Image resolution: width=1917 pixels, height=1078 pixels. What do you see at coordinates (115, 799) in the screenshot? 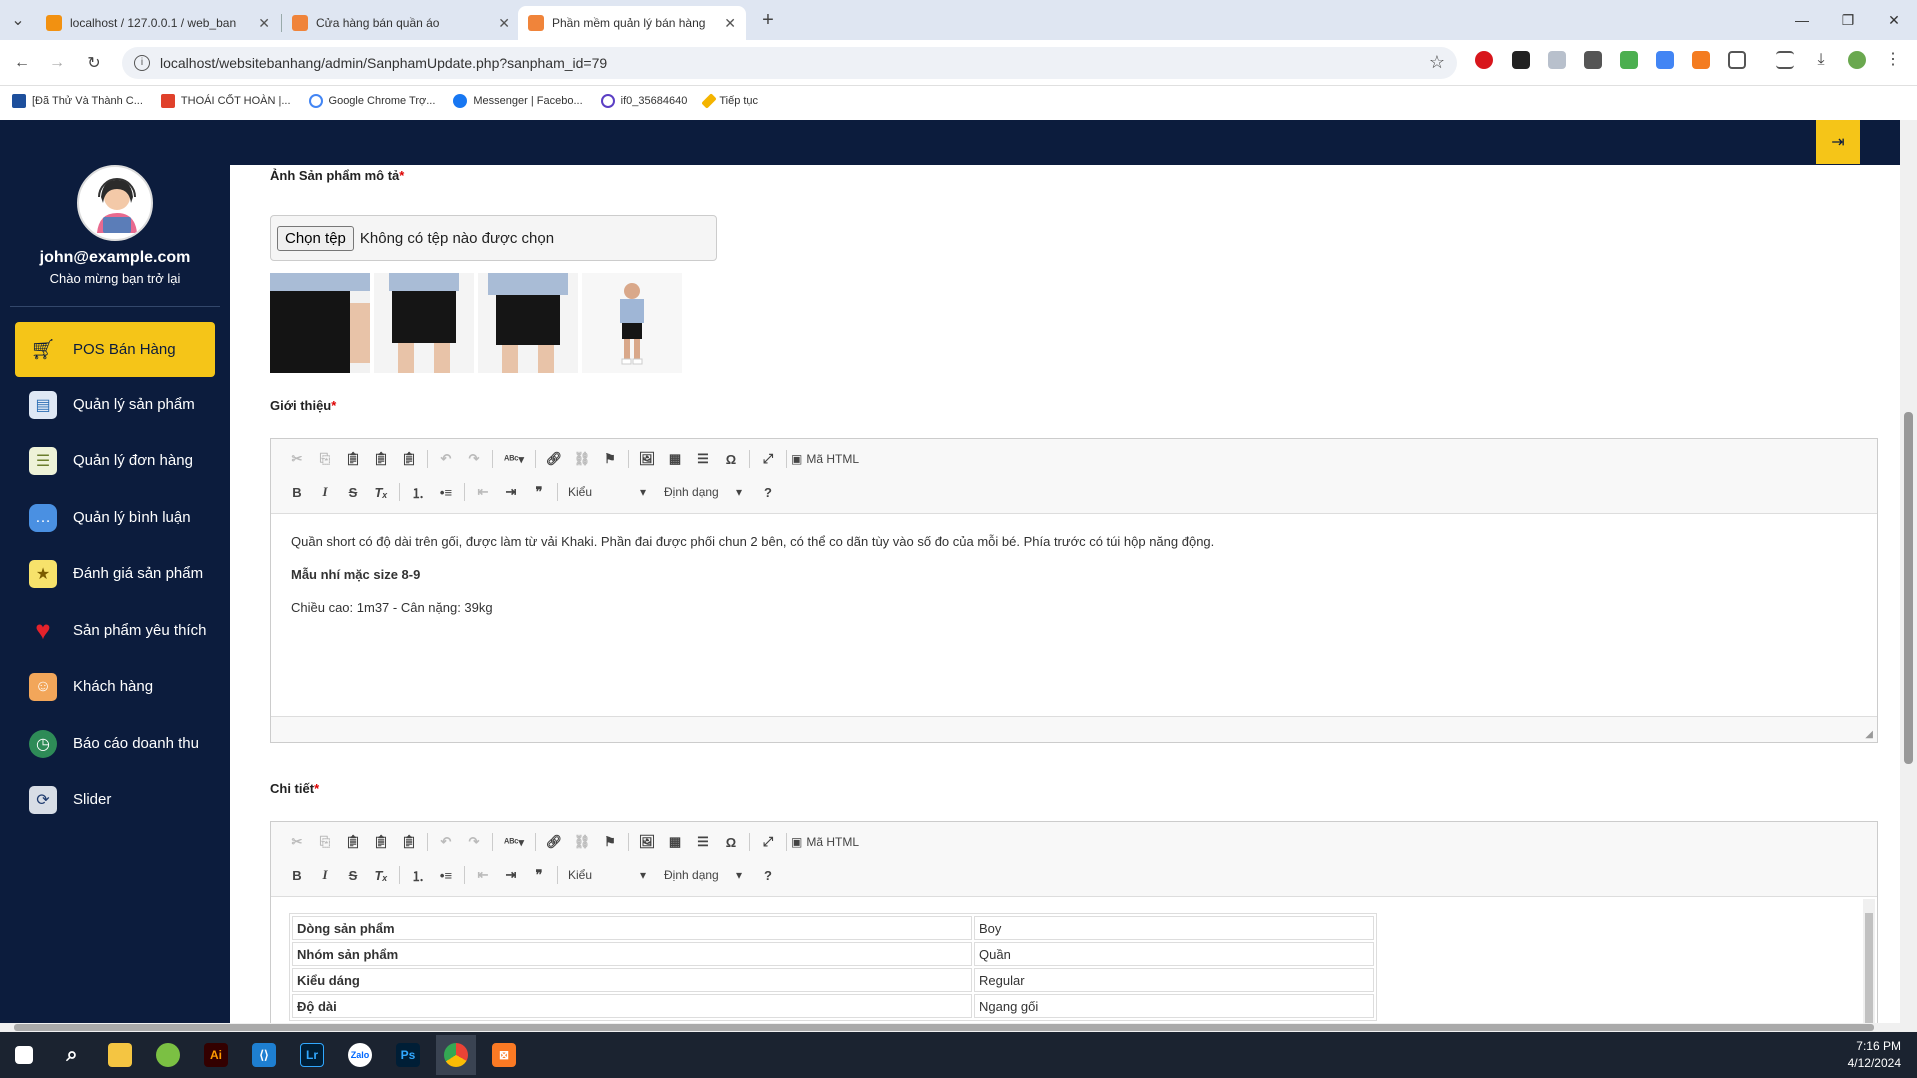
I see `sidebar-item-slider: ⟳ Slider` at bounding box center [115, 799].